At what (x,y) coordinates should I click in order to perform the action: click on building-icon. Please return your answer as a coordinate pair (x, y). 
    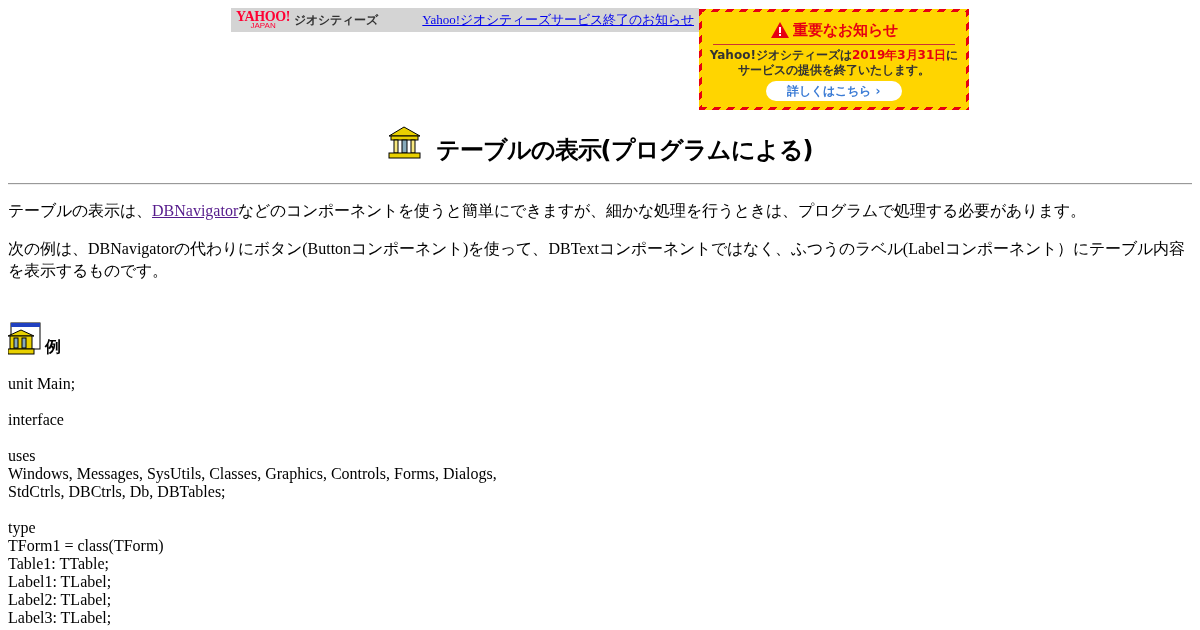
    Looking at the image, I should click on (404, 142).